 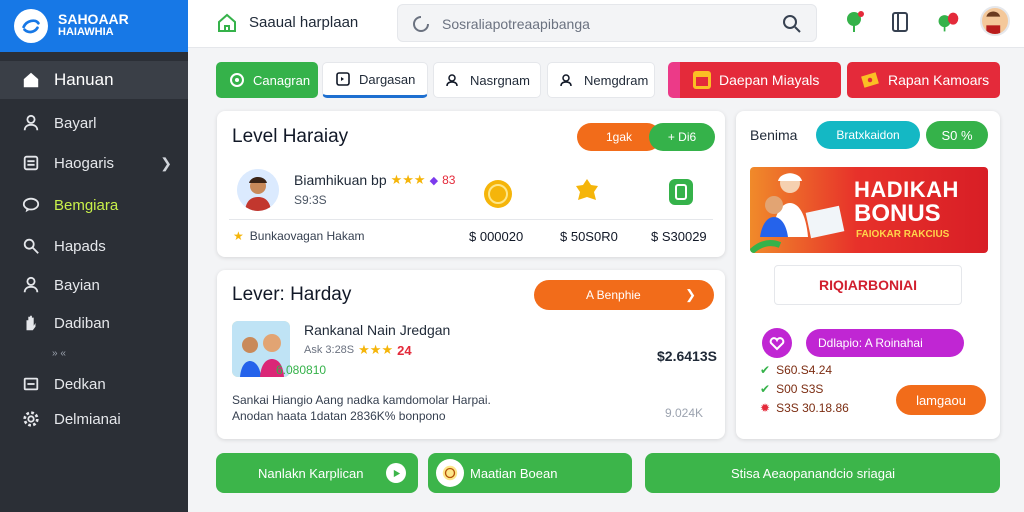 I want to click on hand-icon, so click(x=31, y=323).